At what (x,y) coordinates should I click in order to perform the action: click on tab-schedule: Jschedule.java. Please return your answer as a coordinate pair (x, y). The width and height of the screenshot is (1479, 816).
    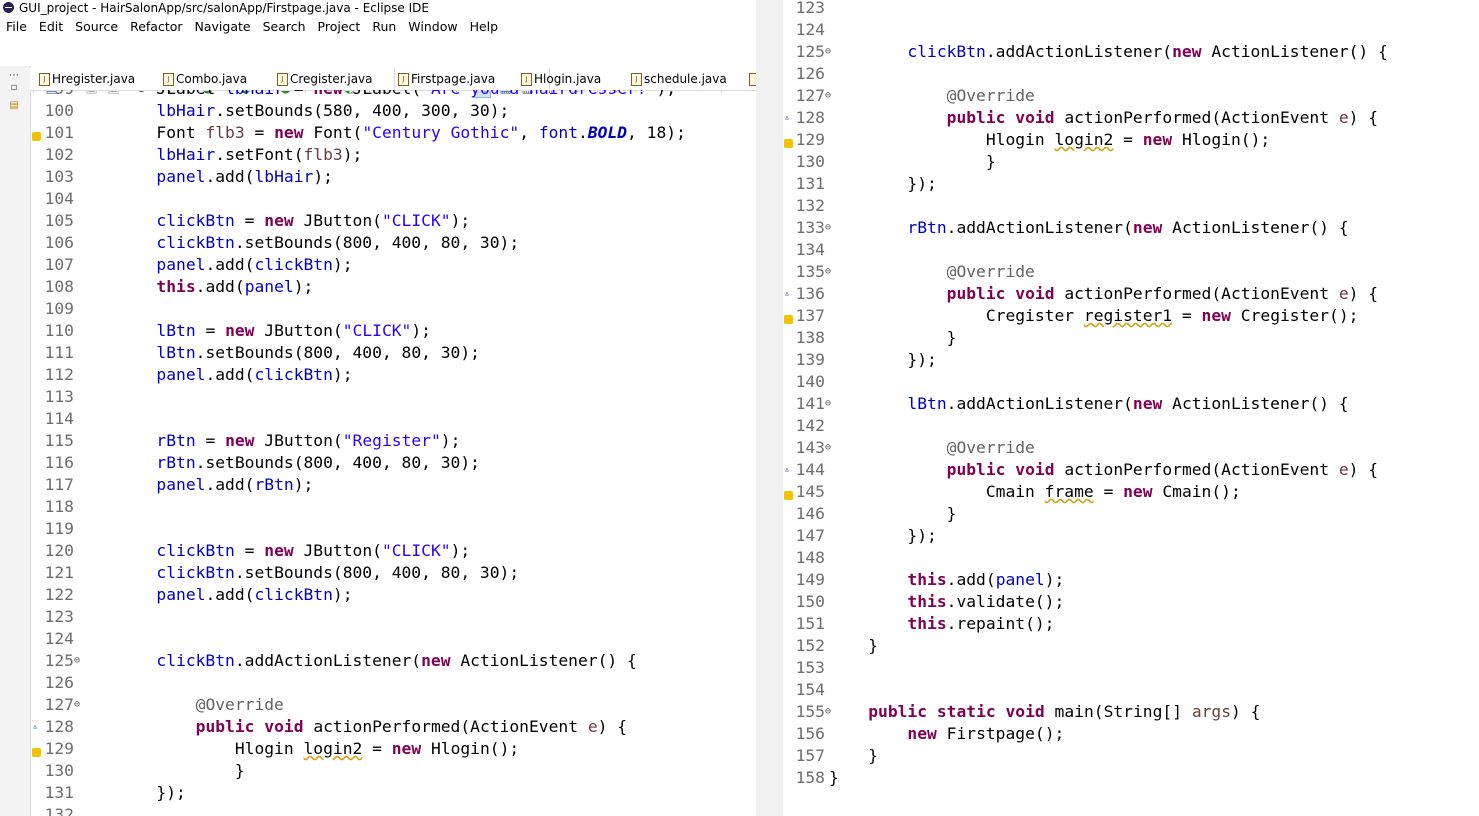
    Looking at the image, I should click on (677, 79).